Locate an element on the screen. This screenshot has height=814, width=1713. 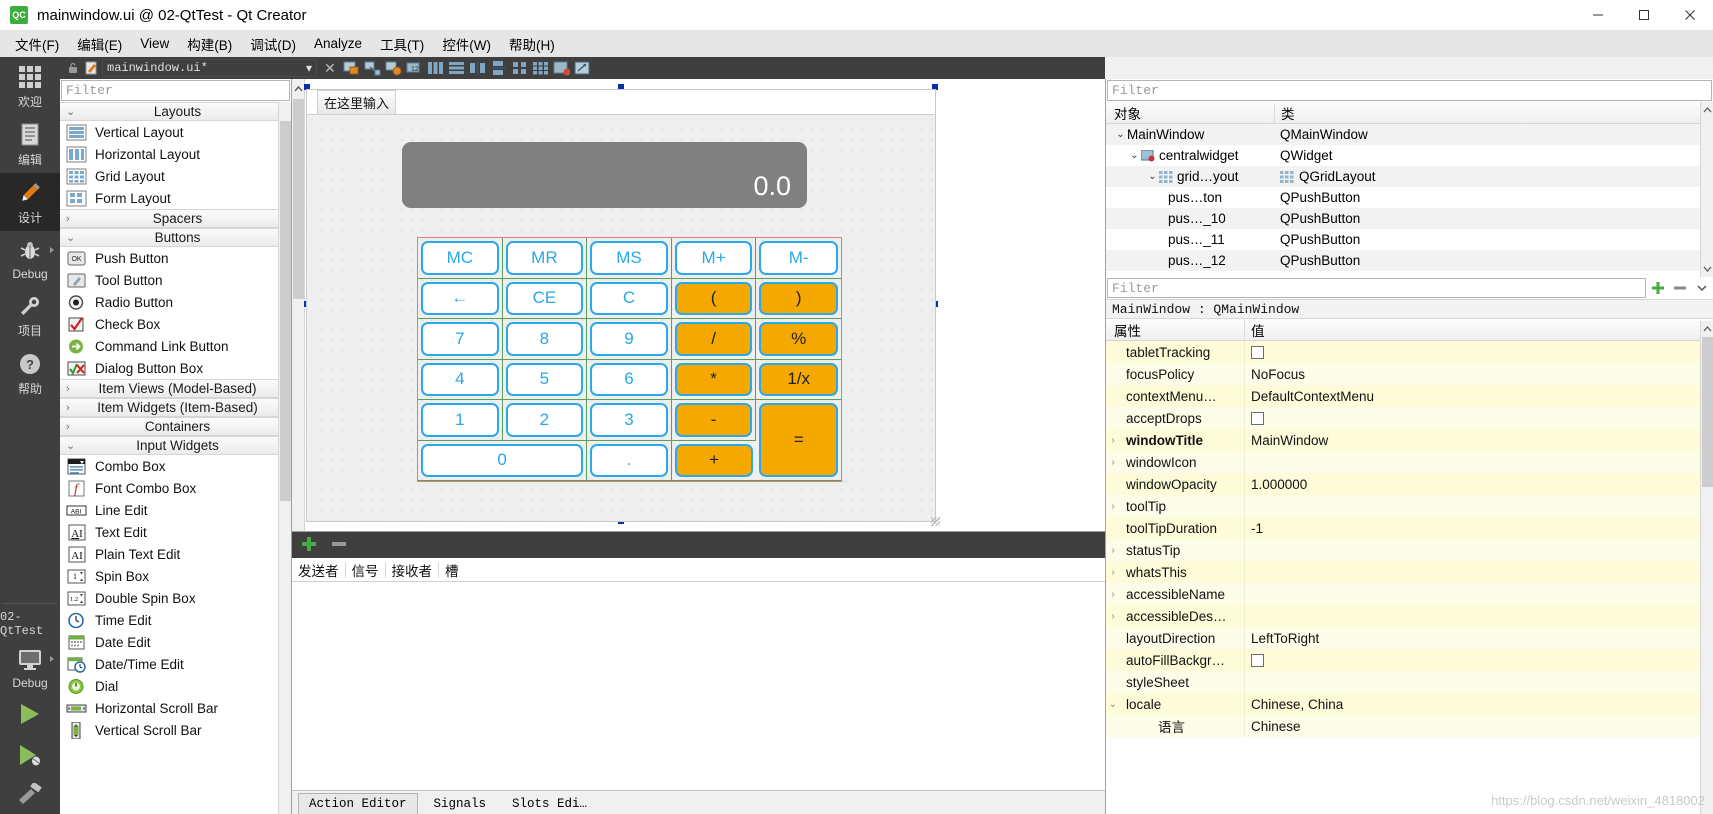
kit-selector-button: Debug is located at coordinates (30, 667).